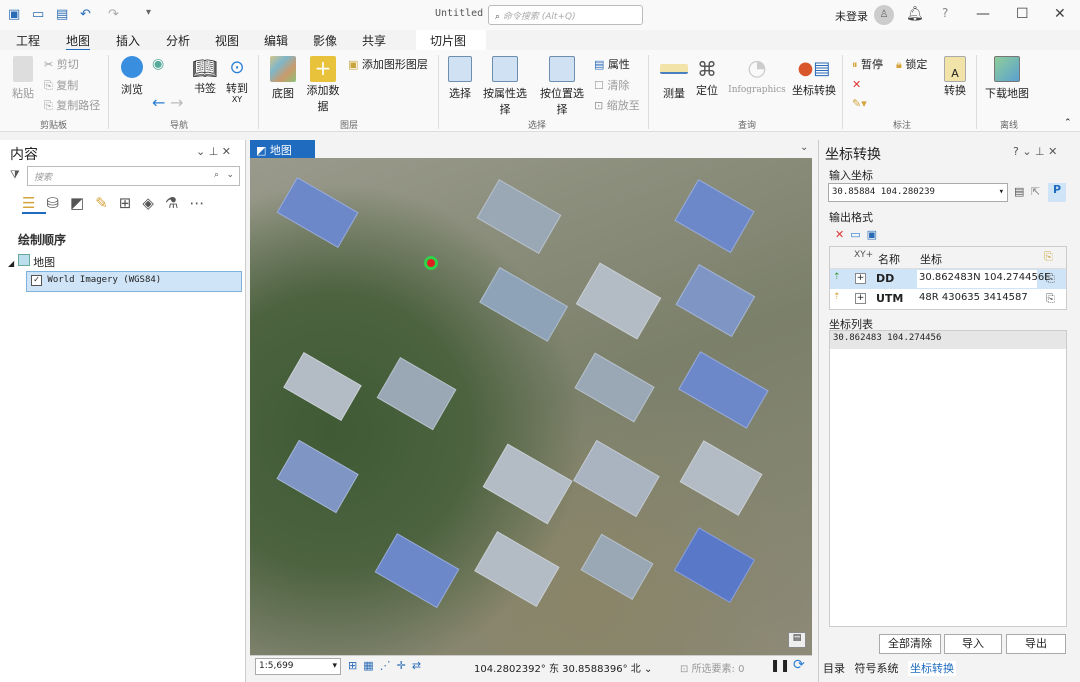 The image size is (1080, 682). I want to click on new-project-icon: ▣, so click(16, 14).